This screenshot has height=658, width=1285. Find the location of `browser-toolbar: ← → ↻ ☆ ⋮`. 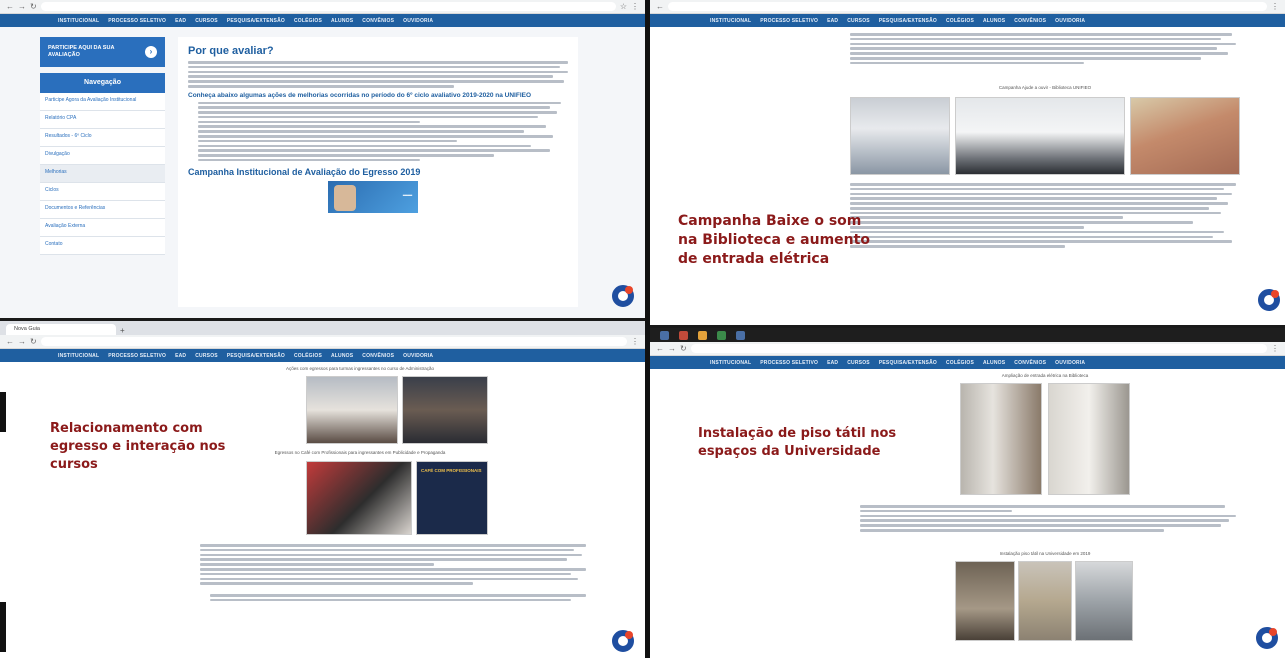

browser-toolbar: ← → ↻ ☆ ⋮ is located at coordinates (322, 7).